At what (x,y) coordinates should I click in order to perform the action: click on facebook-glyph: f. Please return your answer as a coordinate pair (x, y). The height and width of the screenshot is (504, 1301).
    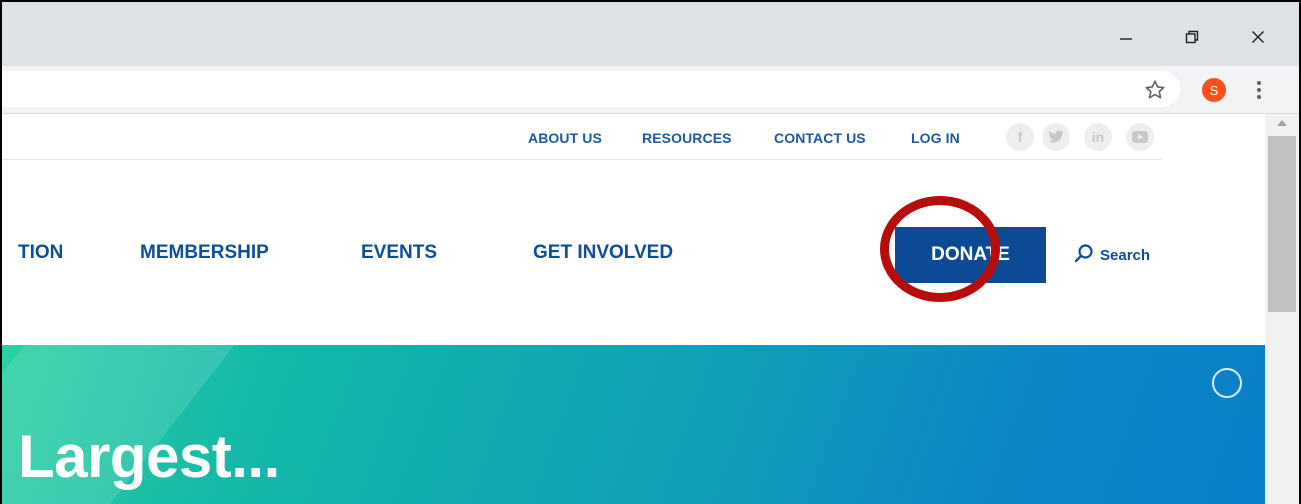
    Looking at the image, I should click on (1020, 137).